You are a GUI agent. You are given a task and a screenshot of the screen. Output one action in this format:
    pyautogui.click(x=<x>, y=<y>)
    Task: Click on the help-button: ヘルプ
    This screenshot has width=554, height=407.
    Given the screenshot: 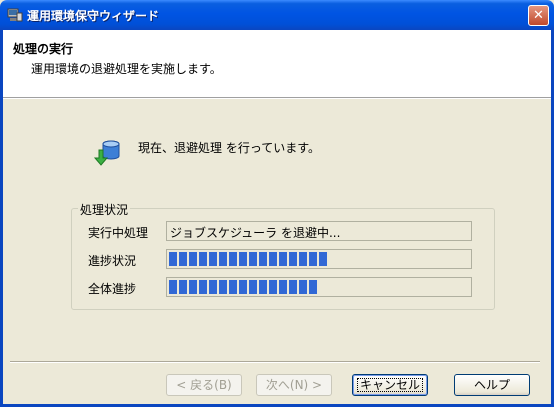 What is the action you would take?
    pyautogui.click(x=492, y=385)
    